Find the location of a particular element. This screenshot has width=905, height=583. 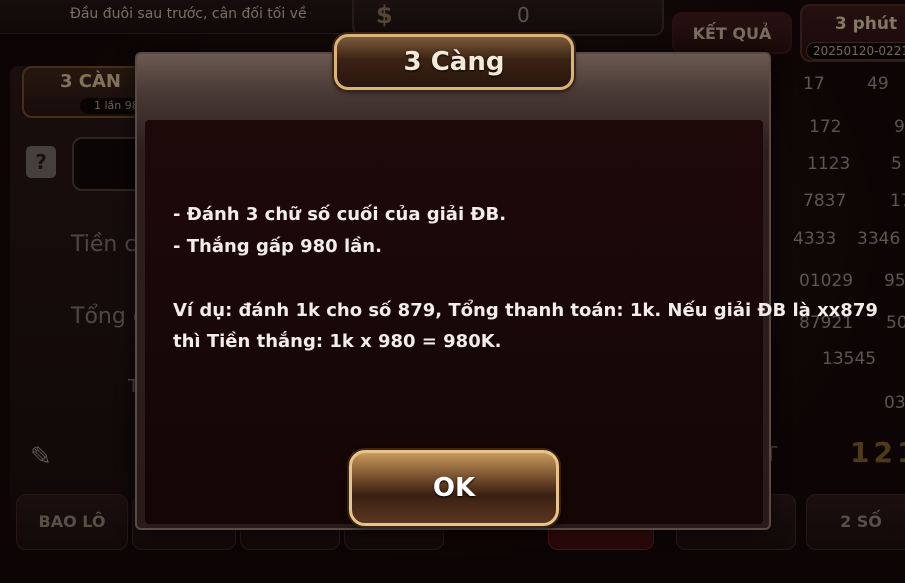

dialog-title: 3 Càng is located at coordinates (454, 62).